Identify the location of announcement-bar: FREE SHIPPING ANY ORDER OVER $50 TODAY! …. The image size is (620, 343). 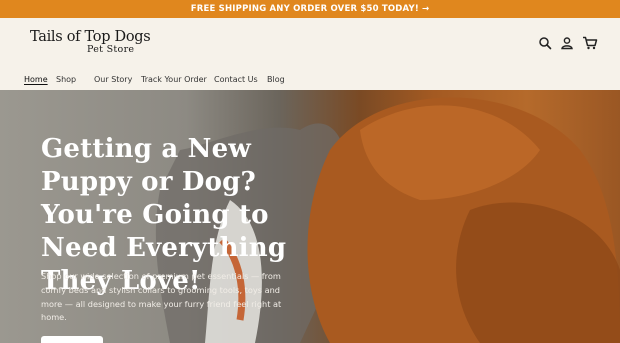
(310, 9).